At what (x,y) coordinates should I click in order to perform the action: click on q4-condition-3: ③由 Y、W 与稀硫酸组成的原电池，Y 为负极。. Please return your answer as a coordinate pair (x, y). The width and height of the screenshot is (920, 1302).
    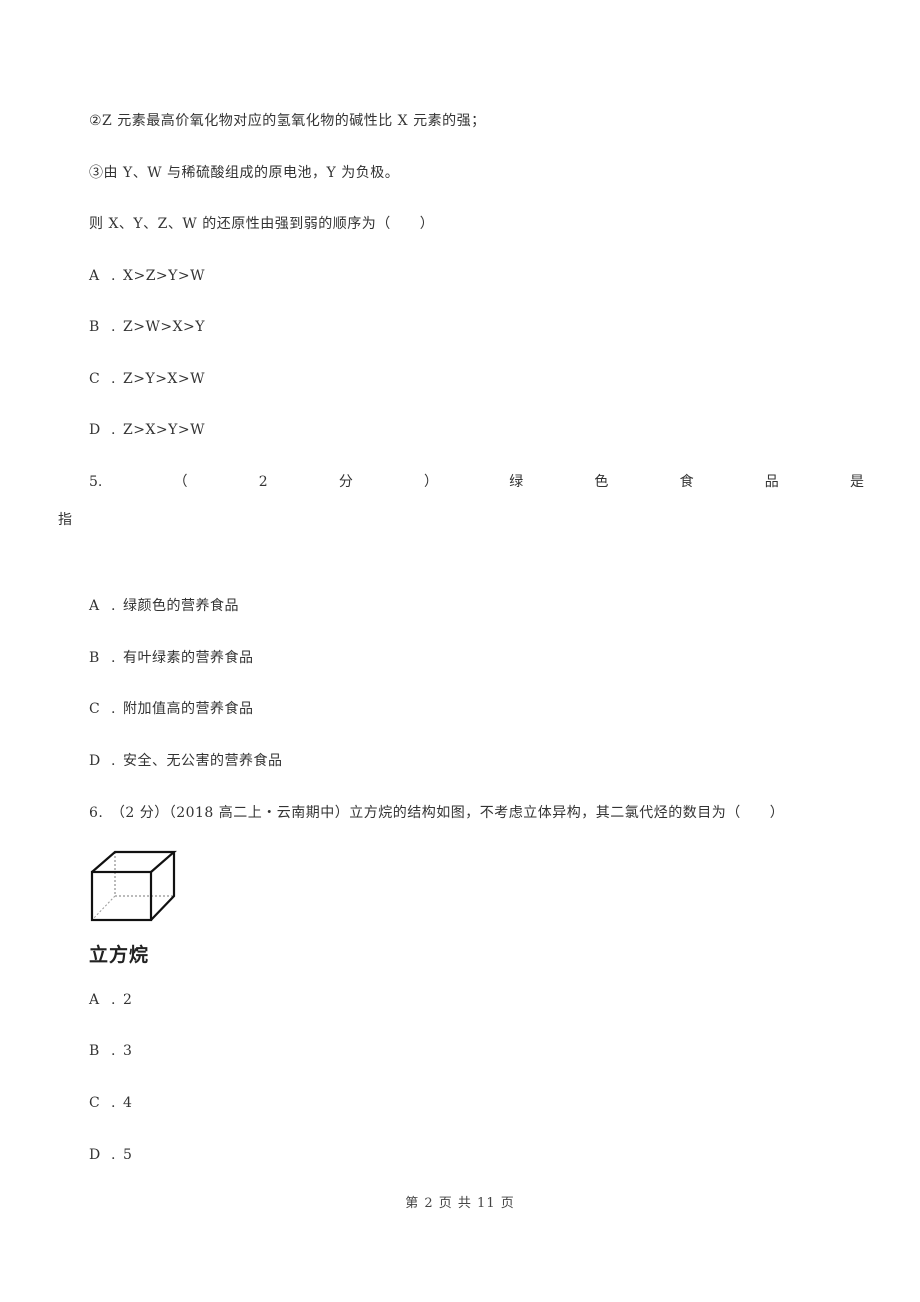
    Looking at the image, I should click on (244, 173).